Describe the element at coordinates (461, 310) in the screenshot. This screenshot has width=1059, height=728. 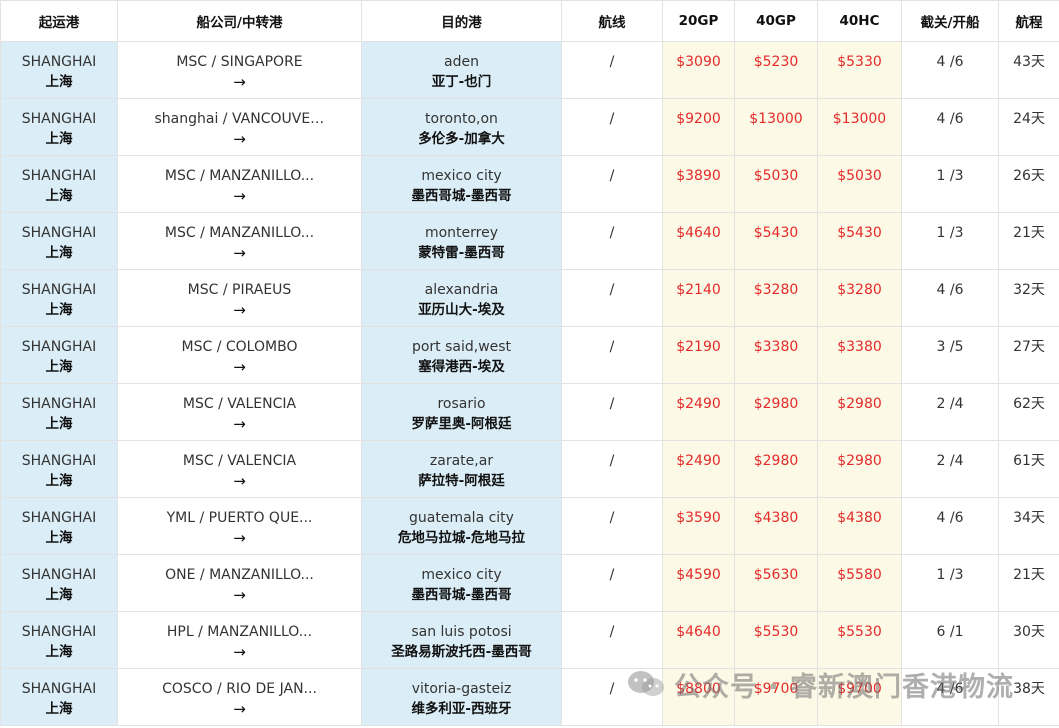
I see `destination-port-cn: 亚历山大-埃及` at that location.